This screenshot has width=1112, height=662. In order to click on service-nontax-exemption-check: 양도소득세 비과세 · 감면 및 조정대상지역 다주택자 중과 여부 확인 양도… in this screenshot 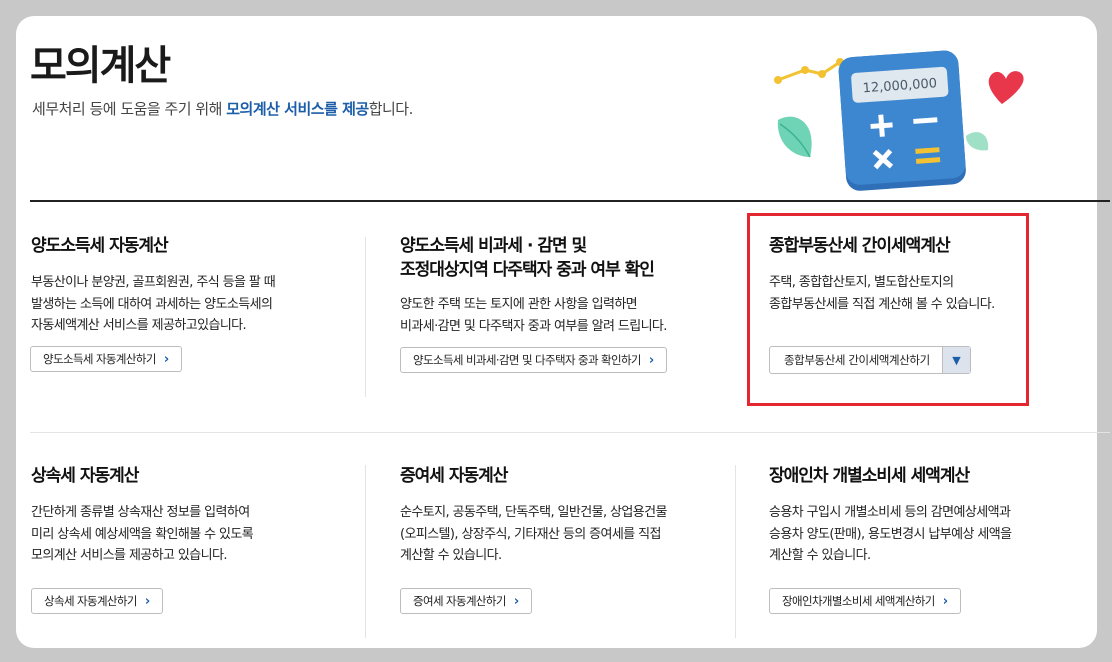, I will do `click(565, 285)`.